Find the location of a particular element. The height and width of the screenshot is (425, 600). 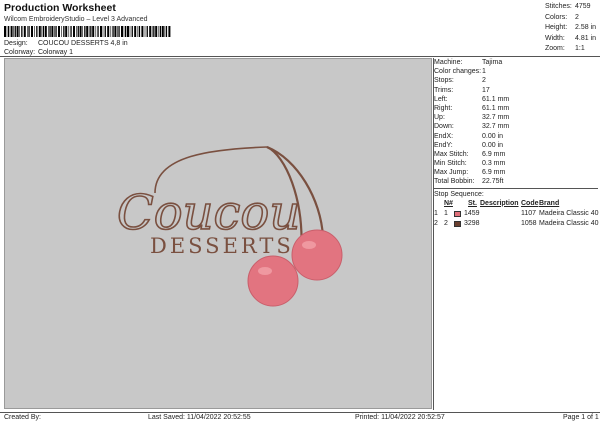

info-value: 0.3 mm is located at coordinates (494, 164).